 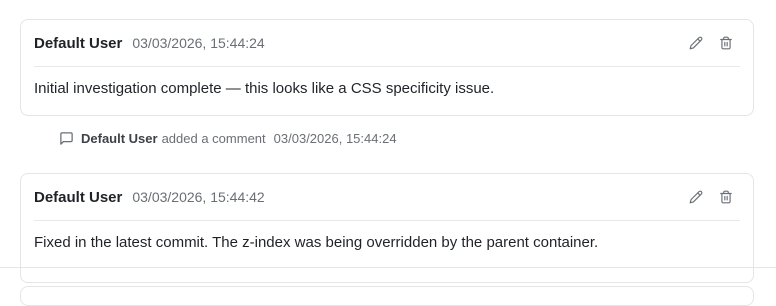 I want to click on comment-timestamp: 03/03/2026, 15:44:42, so click(x=198, y=197).